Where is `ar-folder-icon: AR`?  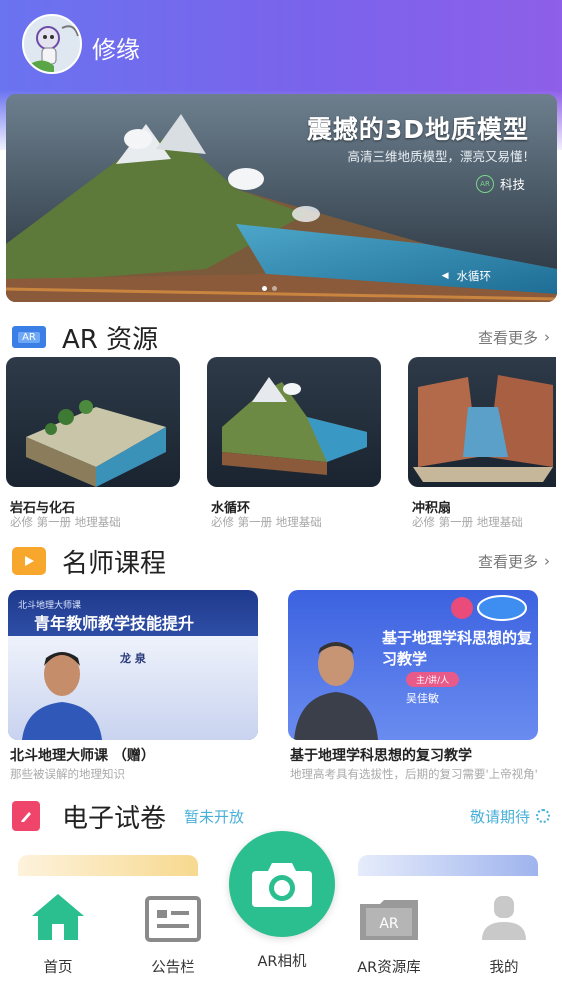
ar-folder-icon: AR is located at coordinates (29, 337).